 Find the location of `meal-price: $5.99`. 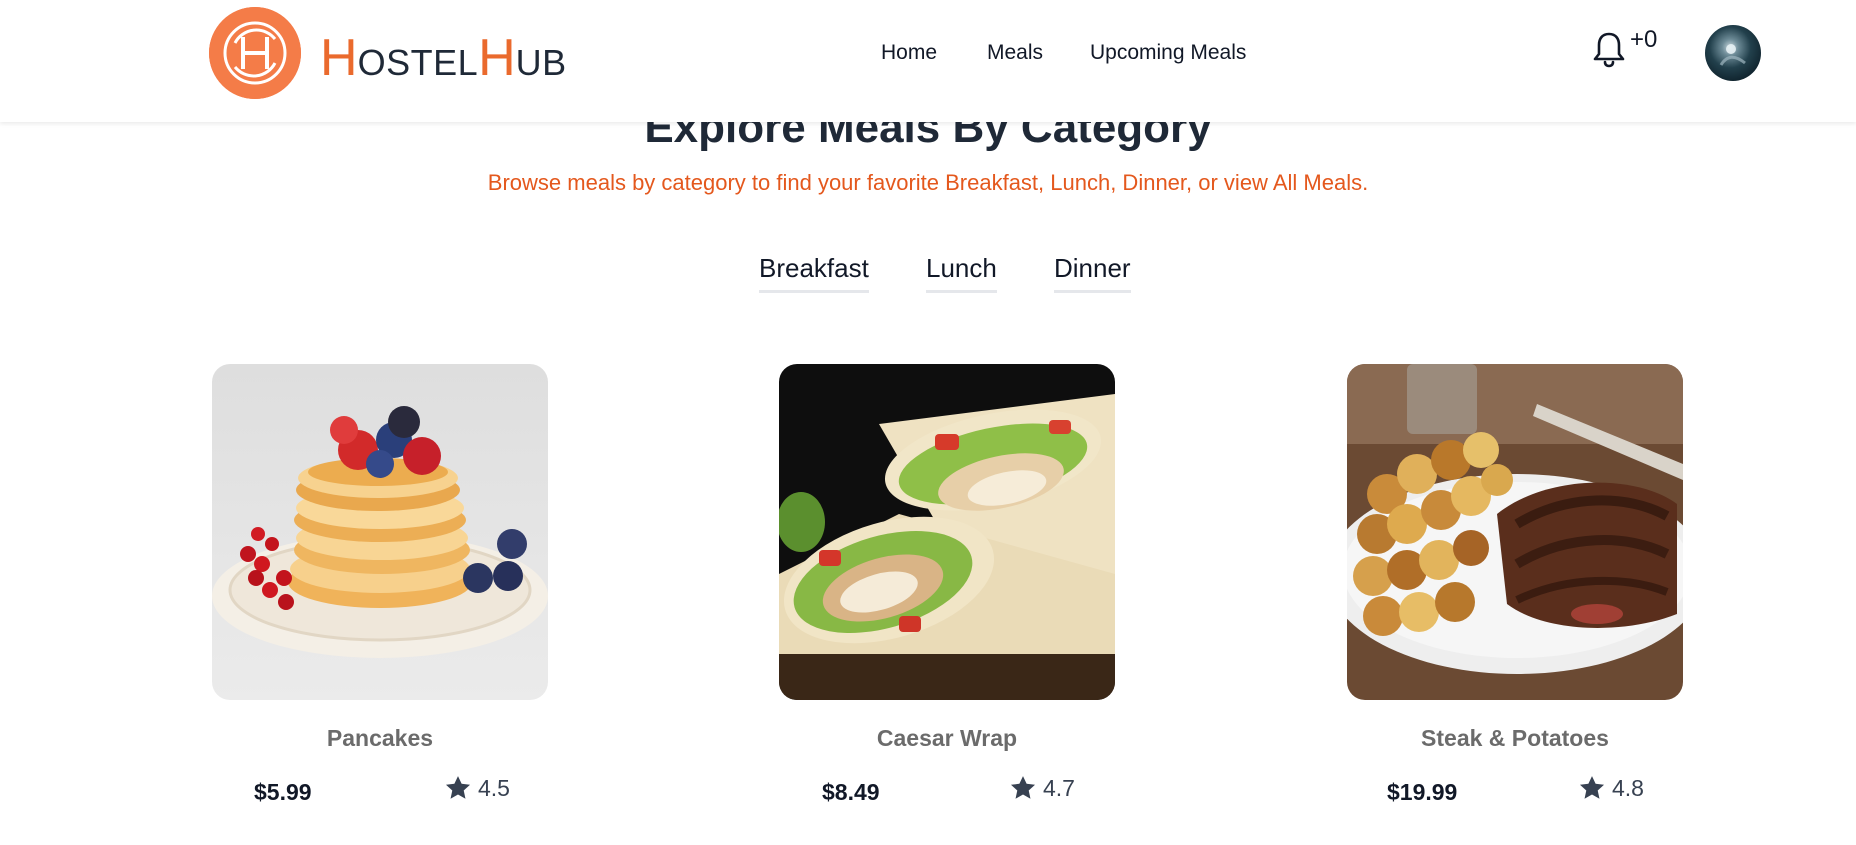

meal-price: $5.99 is located at coordinates (283, 792).